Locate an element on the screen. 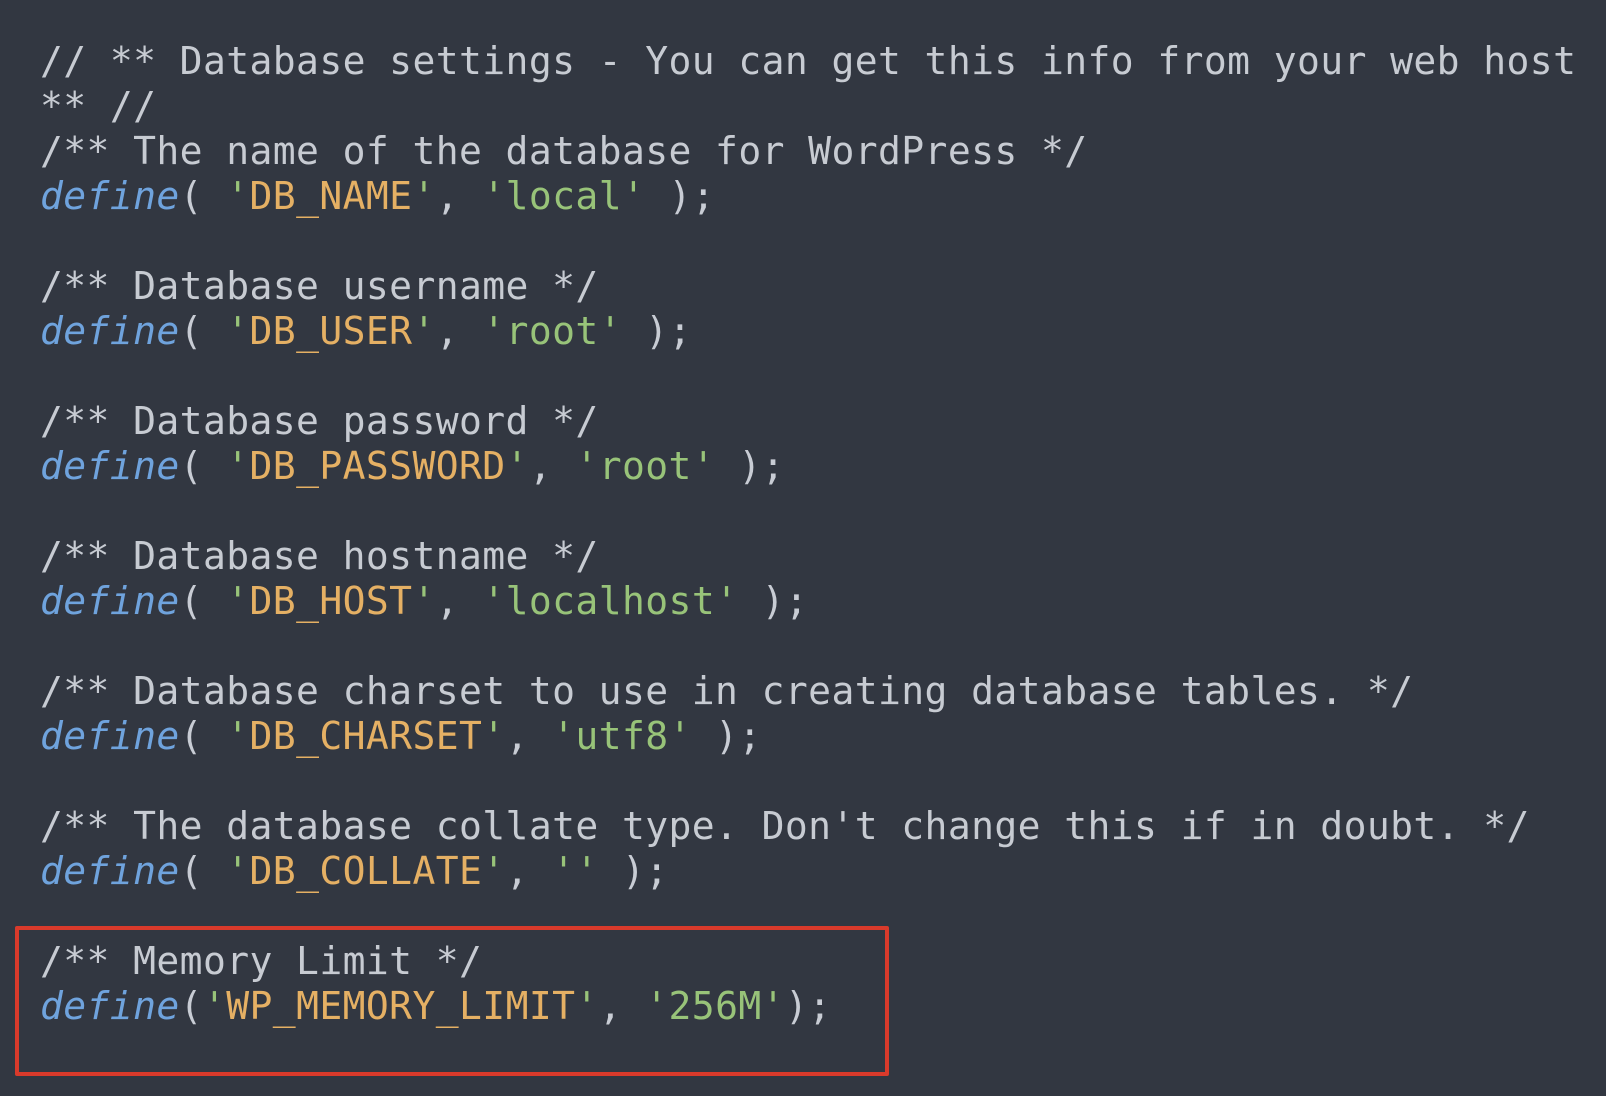 This screenshot has height=1096, width=1606. constant-name: DB_COLLATE is located at coordinates (366, 871).